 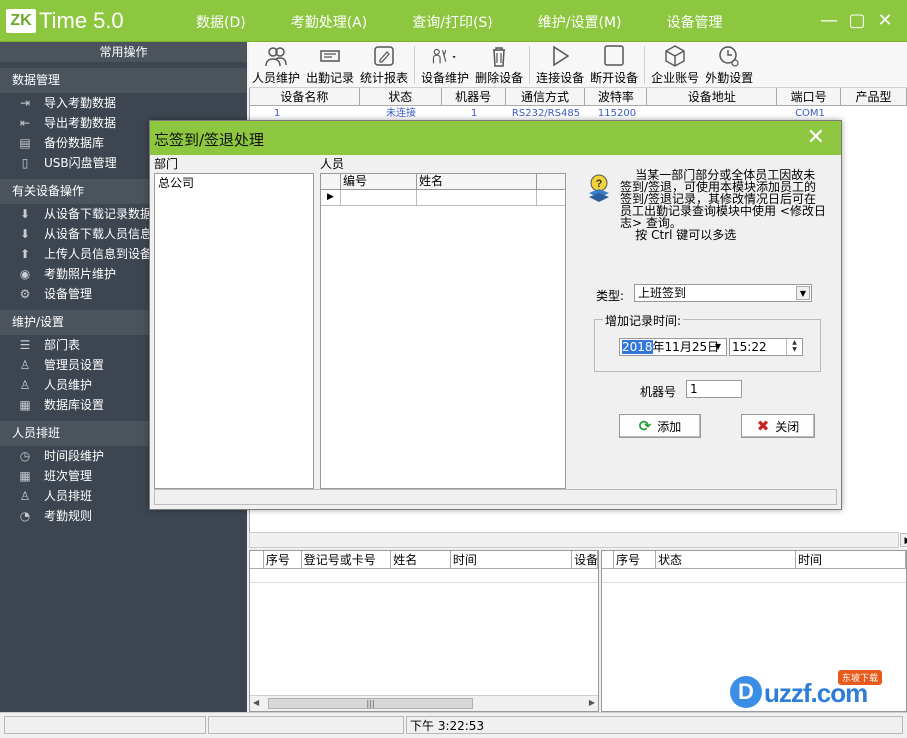 What do you see at coordinates (474, 96) in the screenshot?
I see `col-machine-no: 机器号` at bounding box center [474, 96].